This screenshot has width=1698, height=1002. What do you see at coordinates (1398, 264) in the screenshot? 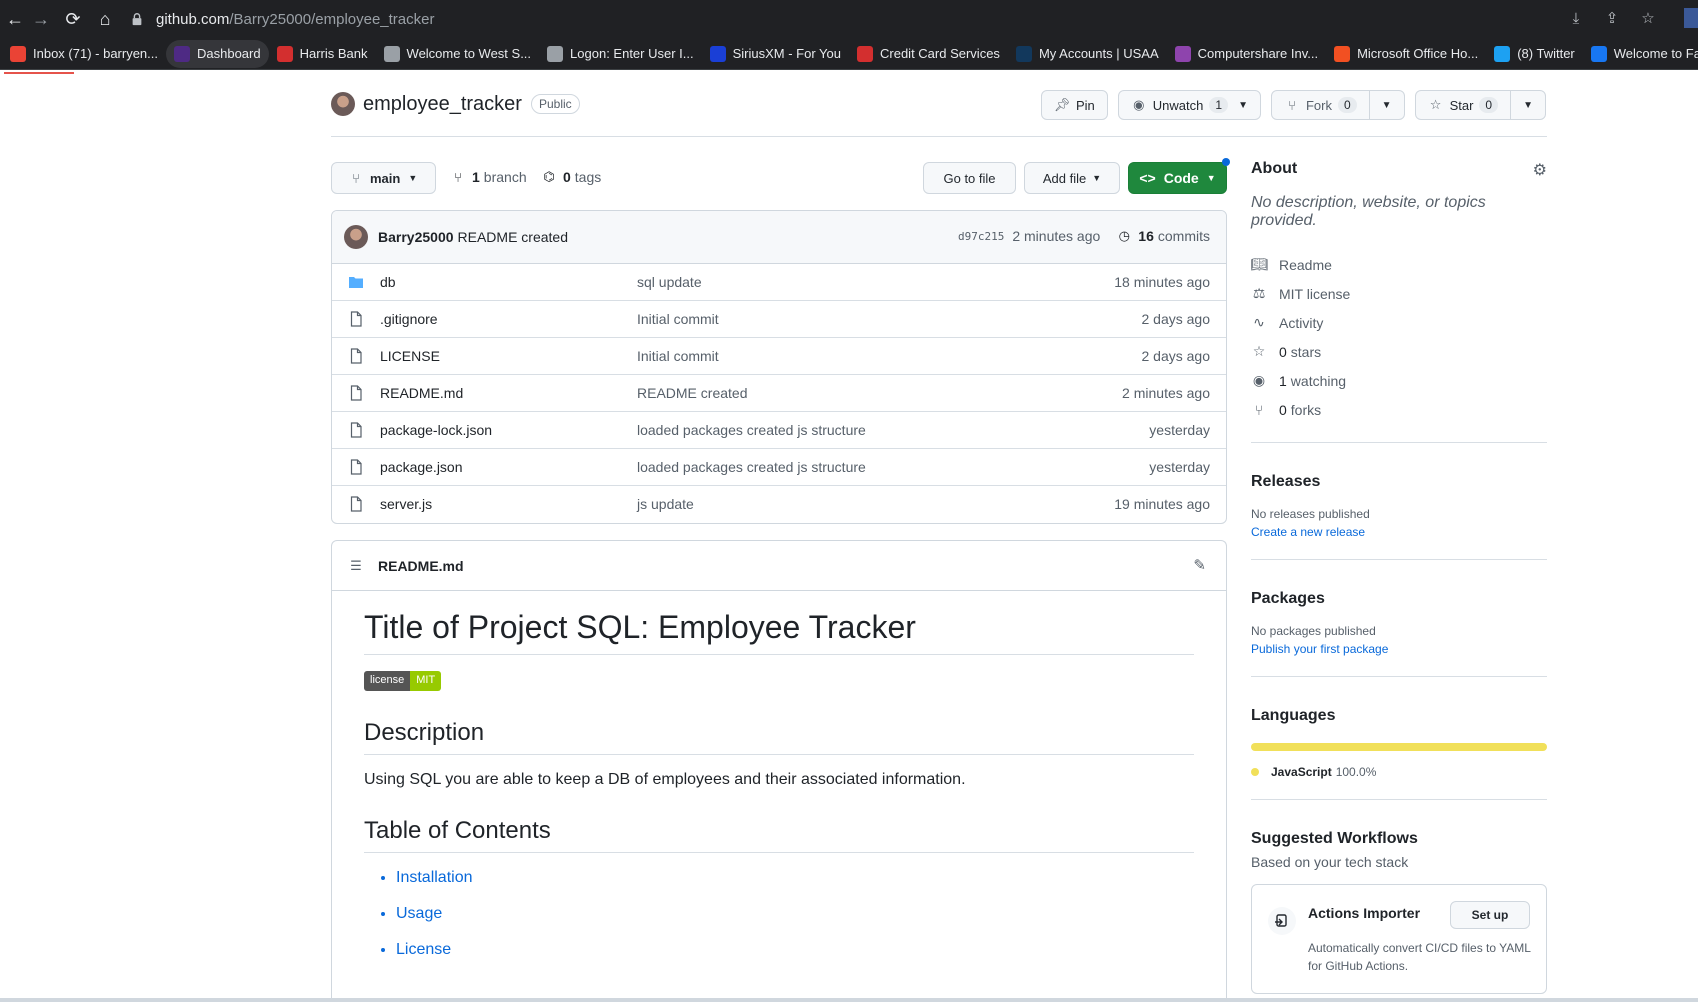
I see `about-link: 📖︎ Readme` at bounding box center [1398, 264].